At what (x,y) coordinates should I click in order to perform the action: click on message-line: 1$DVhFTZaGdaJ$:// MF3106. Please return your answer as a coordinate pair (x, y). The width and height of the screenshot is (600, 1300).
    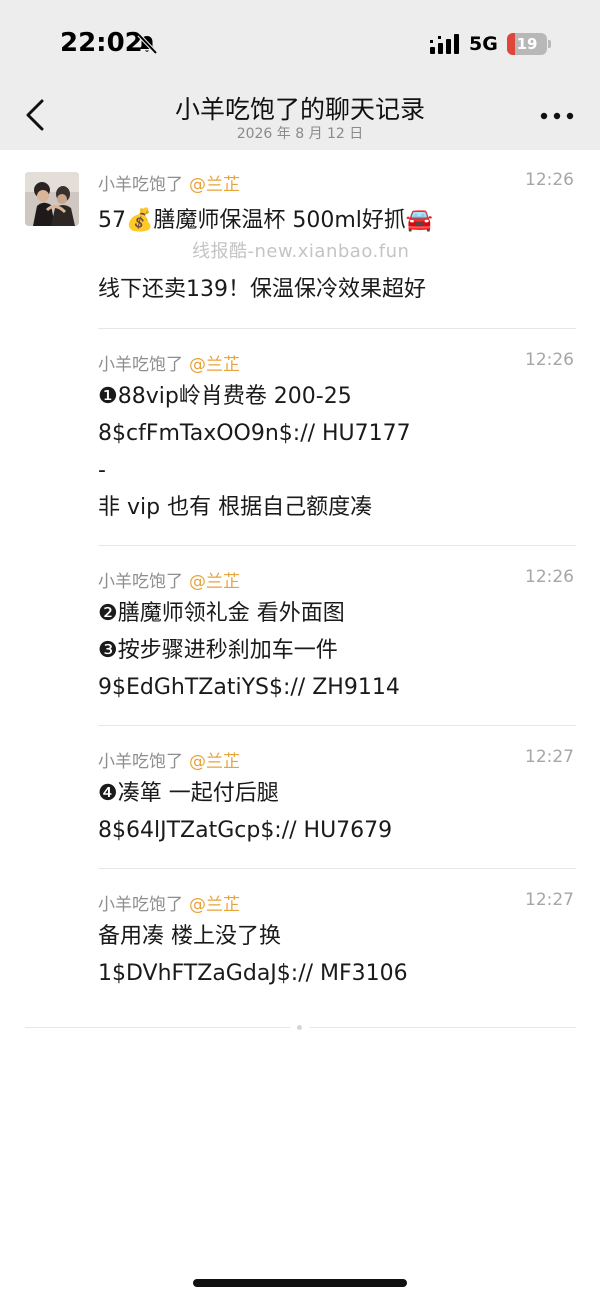
    Looking at the image, I should click on (253, 973).